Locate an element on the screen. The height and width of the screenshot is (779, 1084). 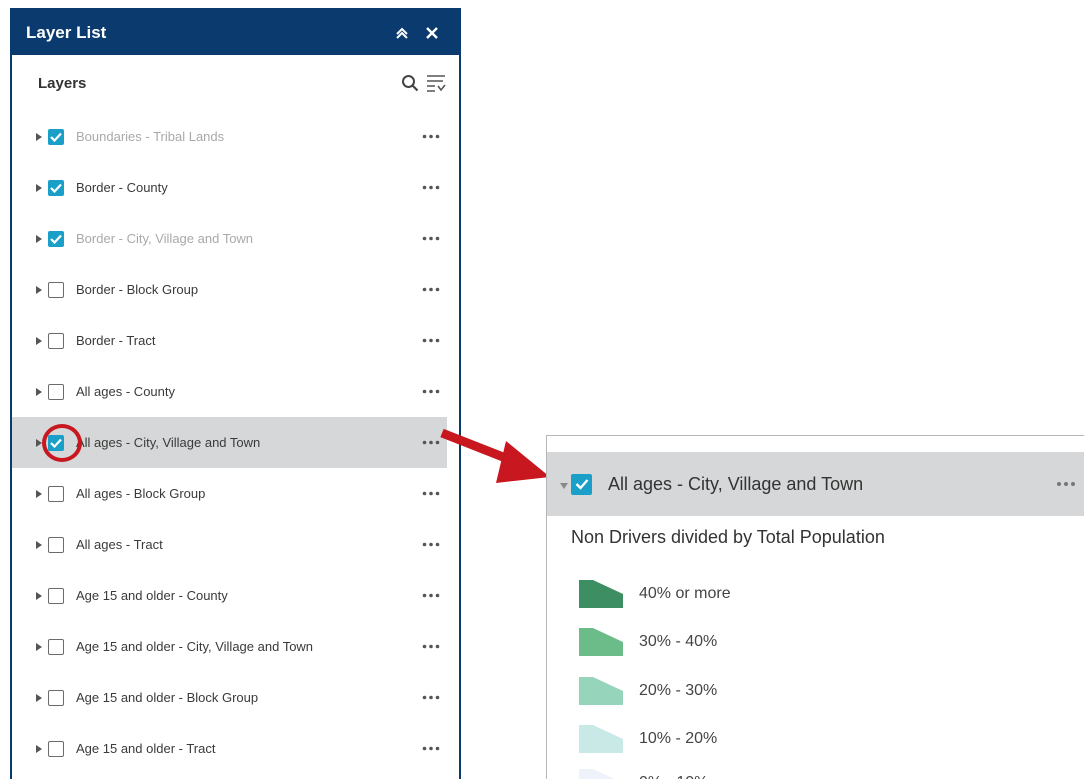
layer-label: All ages - Tract is located at coordinates (119, 544).